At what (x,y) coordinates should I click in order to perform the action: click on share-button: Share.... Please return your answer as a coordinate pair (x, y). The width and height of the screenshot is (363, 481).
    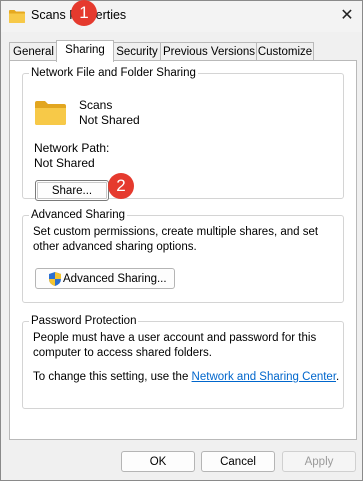
    Looking at the image, I should click on (72, 190).